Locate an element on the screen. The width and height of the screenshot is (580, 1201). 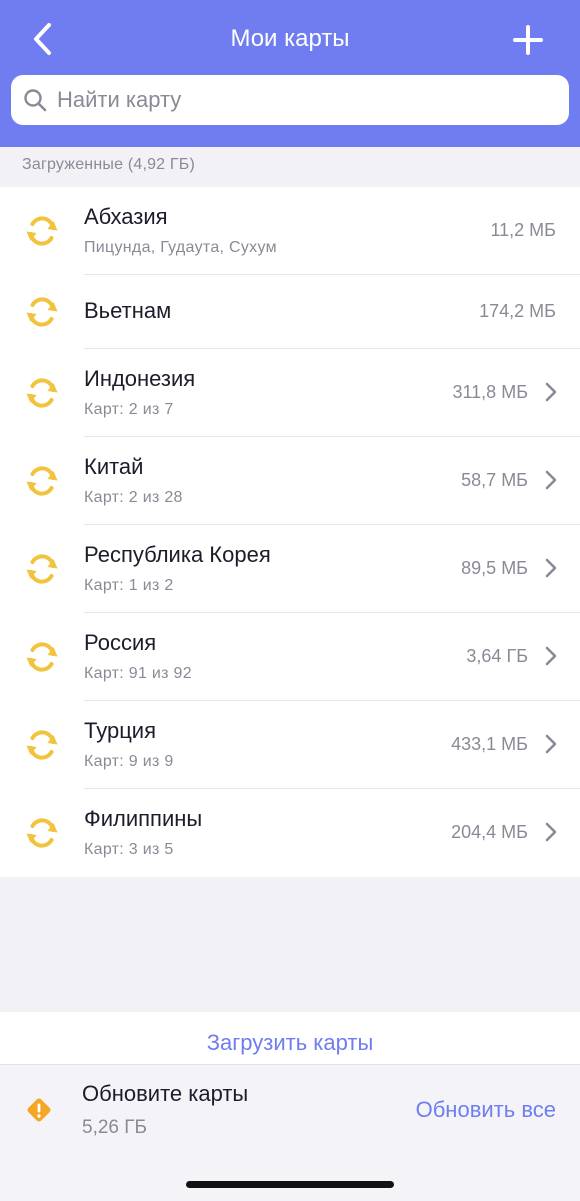
map-list-item: Филиппины Карт: 3 из 5 204,4 МБ is located at coordinates (290, 833).